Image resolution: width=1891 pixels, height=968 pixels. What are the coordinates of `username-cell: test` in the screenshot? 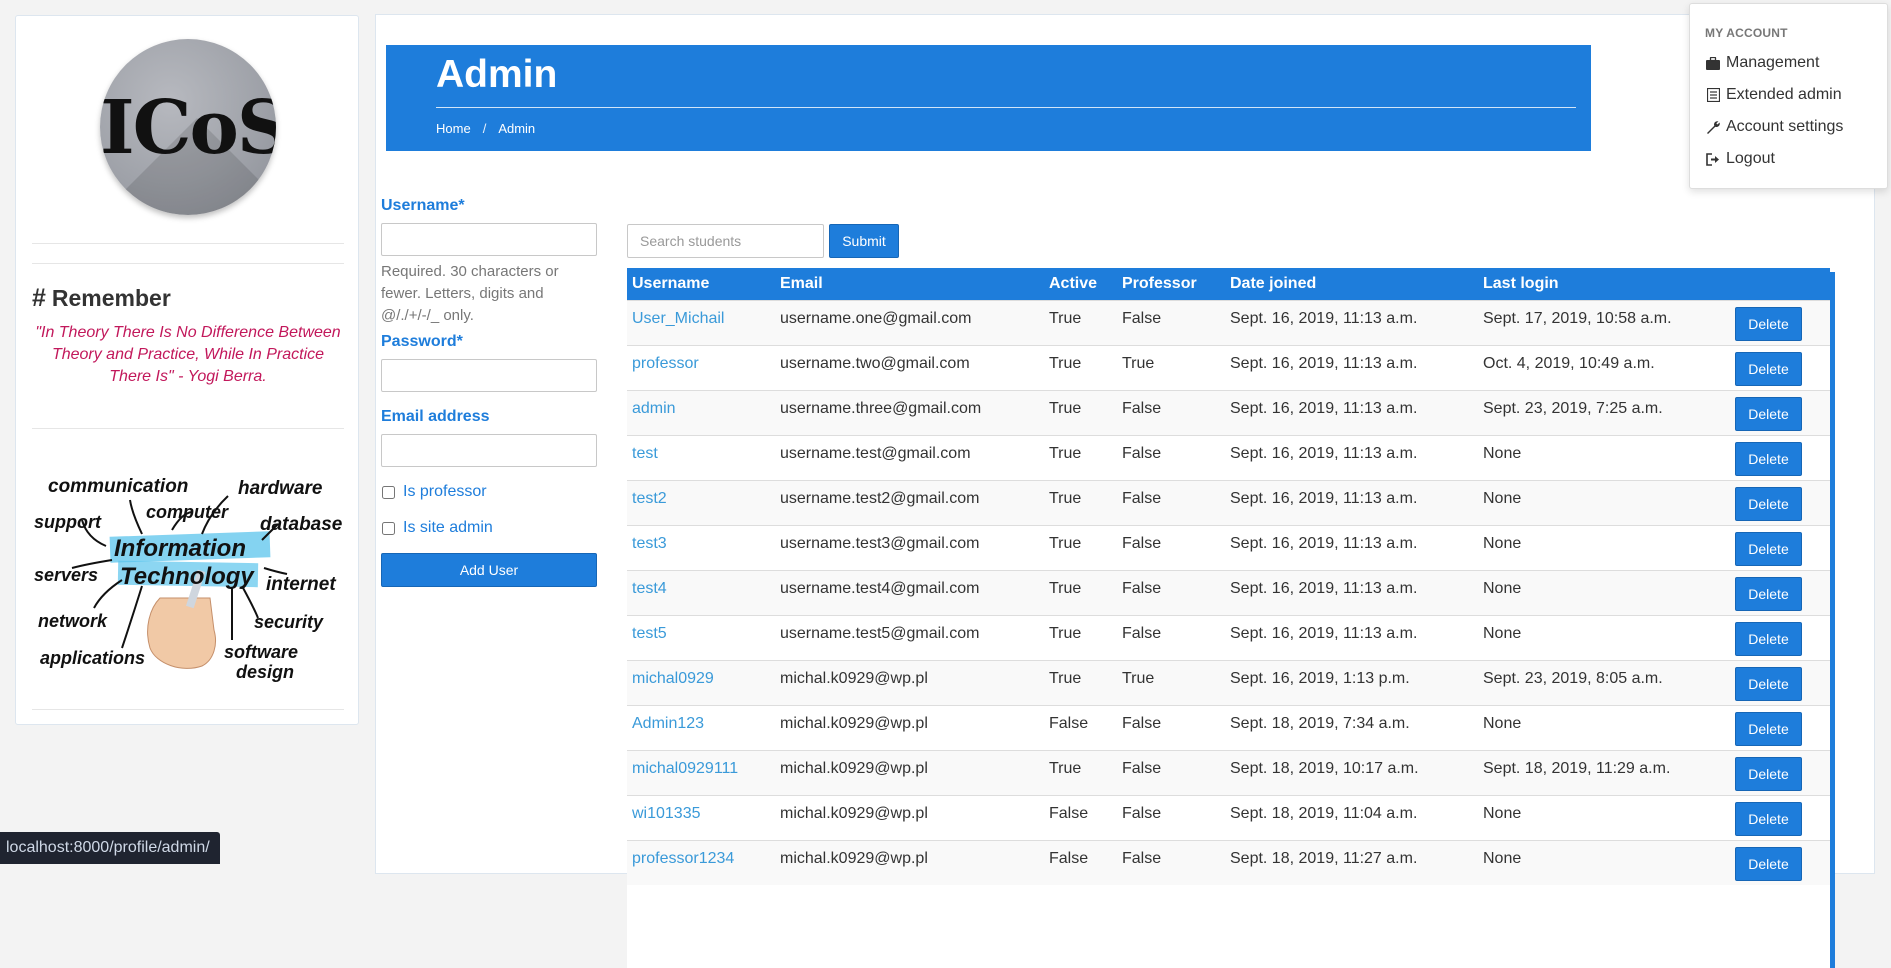 It's located at (701, 457).